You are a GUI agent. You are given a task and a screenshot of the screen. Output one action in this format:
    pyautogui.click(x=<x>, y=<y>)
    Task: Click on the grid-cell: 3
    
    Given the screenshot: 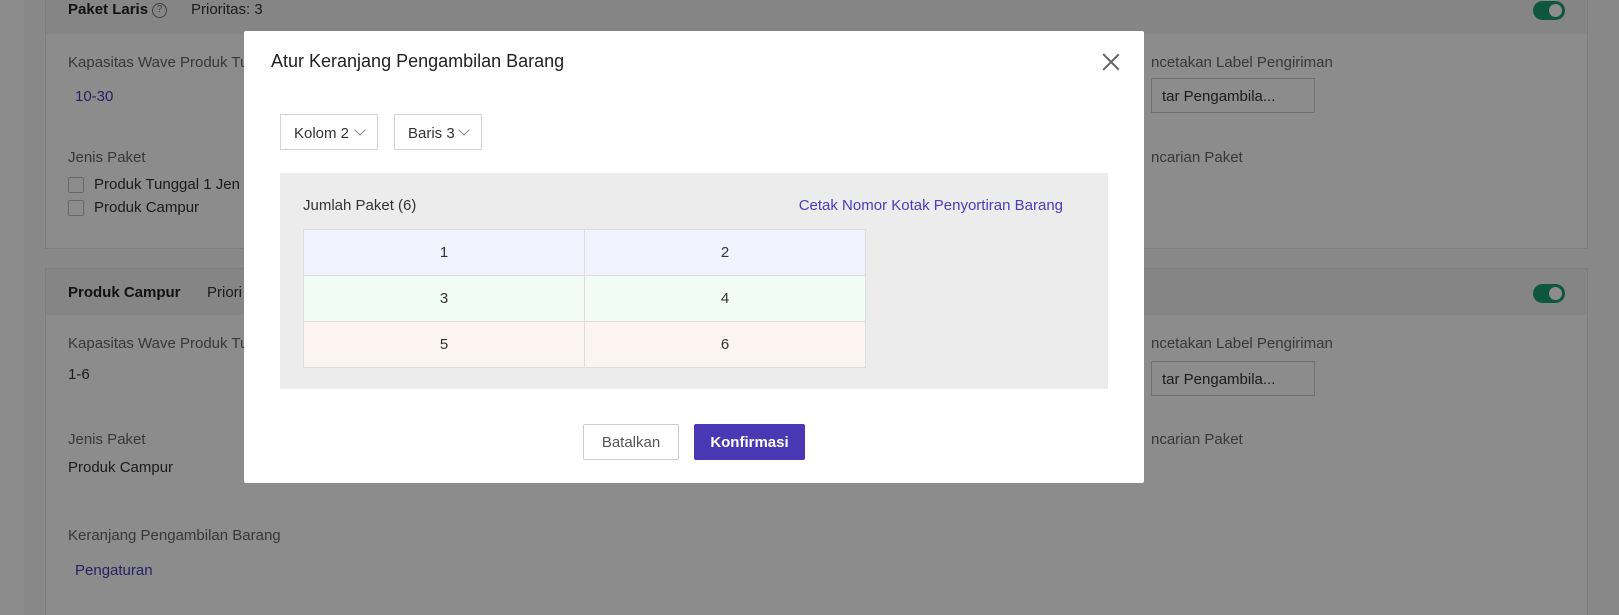 What is the action you would take?
    pyautogui.click(x=444, y=298)
    